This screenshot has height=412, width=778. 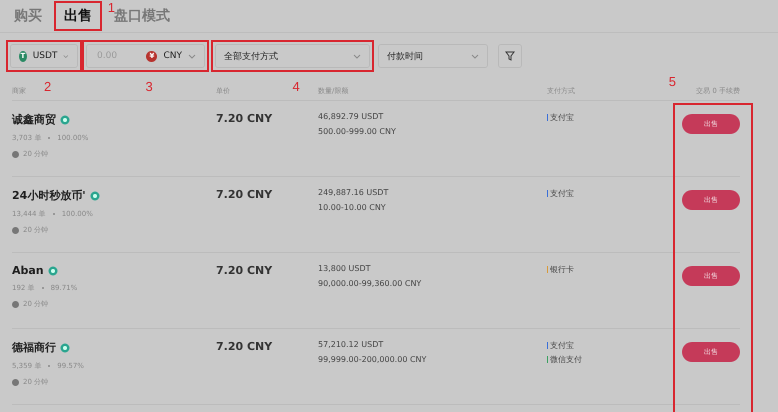 I want to click on quantity: 57,210.12 USDT, so click(x=351, y=344).